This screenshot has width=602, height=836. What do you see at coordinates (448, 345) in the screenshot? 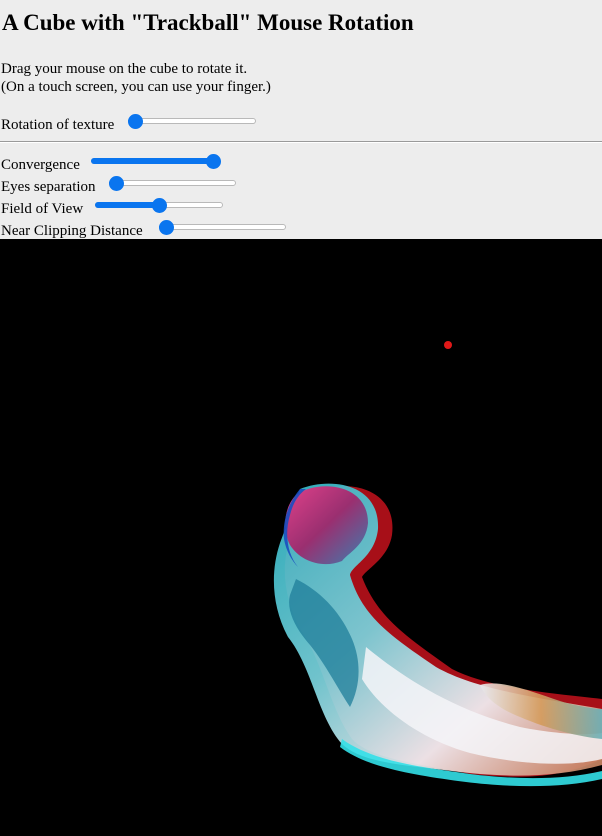
I see `marker-dot` at bounding box center [448, 345].